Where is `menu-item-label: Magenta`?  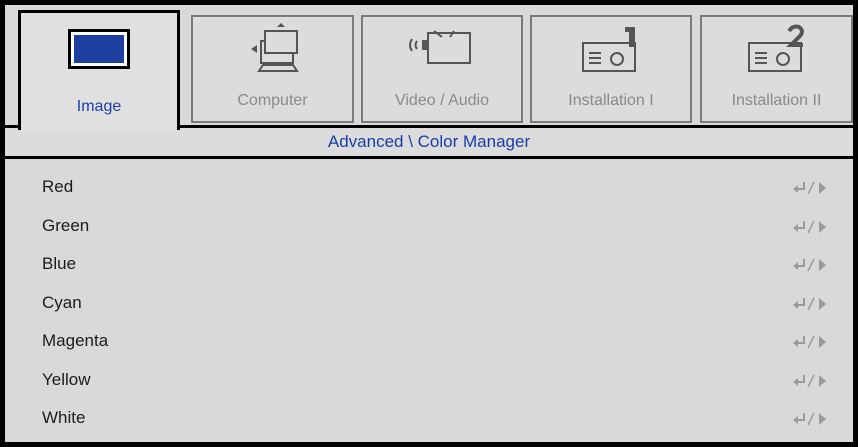
menu-item-label: Magenta is located at coordinates (75, 340).